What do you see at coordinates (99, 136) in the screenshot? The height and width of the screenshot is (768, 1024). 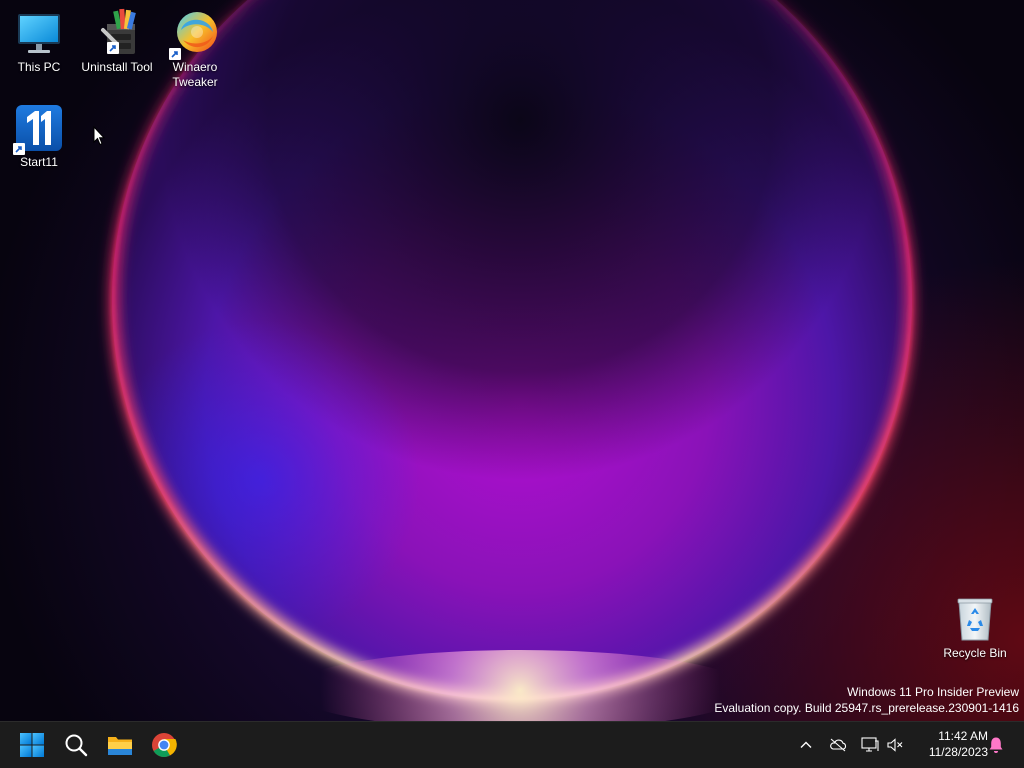 I see `mouse-cursor-icon` at bounding box center [99, 136].